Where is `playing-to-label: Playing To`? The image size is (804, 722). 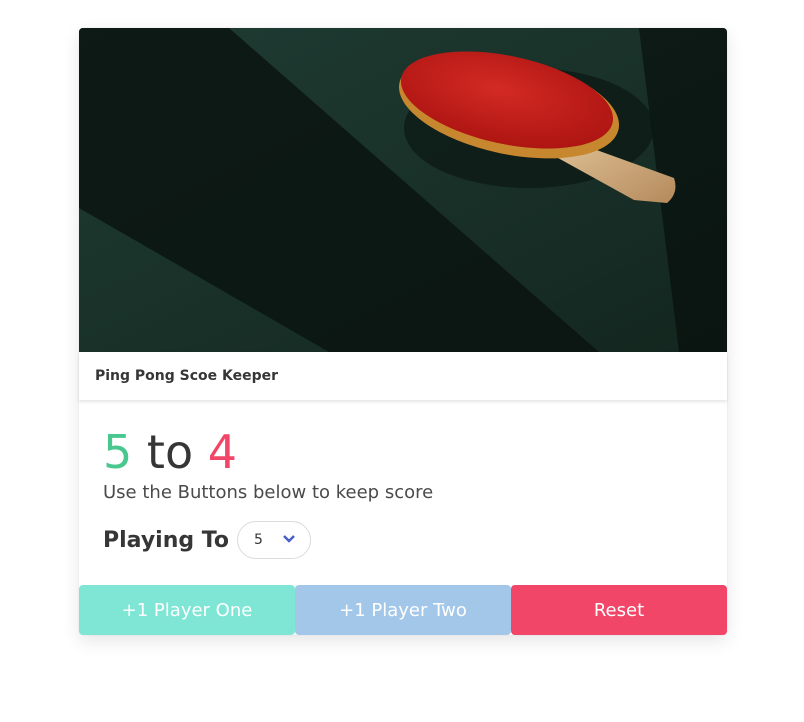
playing-to-label: Playing To is located at coordinates (166, 540).